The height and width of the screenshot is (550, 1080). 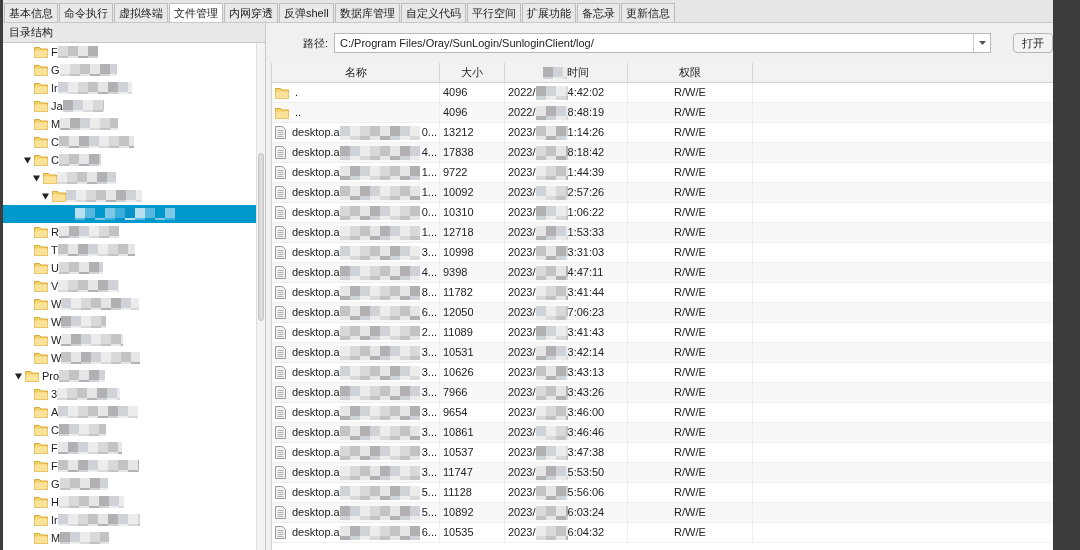 What do you see at coordinates (367, 12) in the screenshot?
I see `tab: 数据库管理` at bounding box center [367, 12].